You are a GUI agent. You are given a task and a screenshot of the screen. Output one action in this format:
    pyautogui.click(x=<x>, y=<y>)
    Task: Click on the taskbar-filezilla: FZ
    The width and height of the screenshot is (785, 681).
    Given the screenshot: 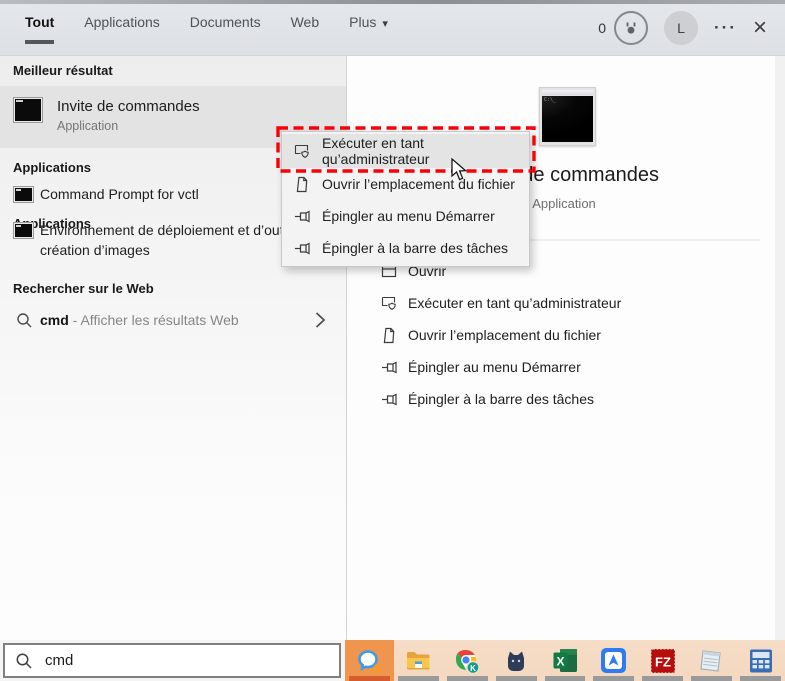 What is the action you would take?
    pyautogui.click(x=662, y=660)
    